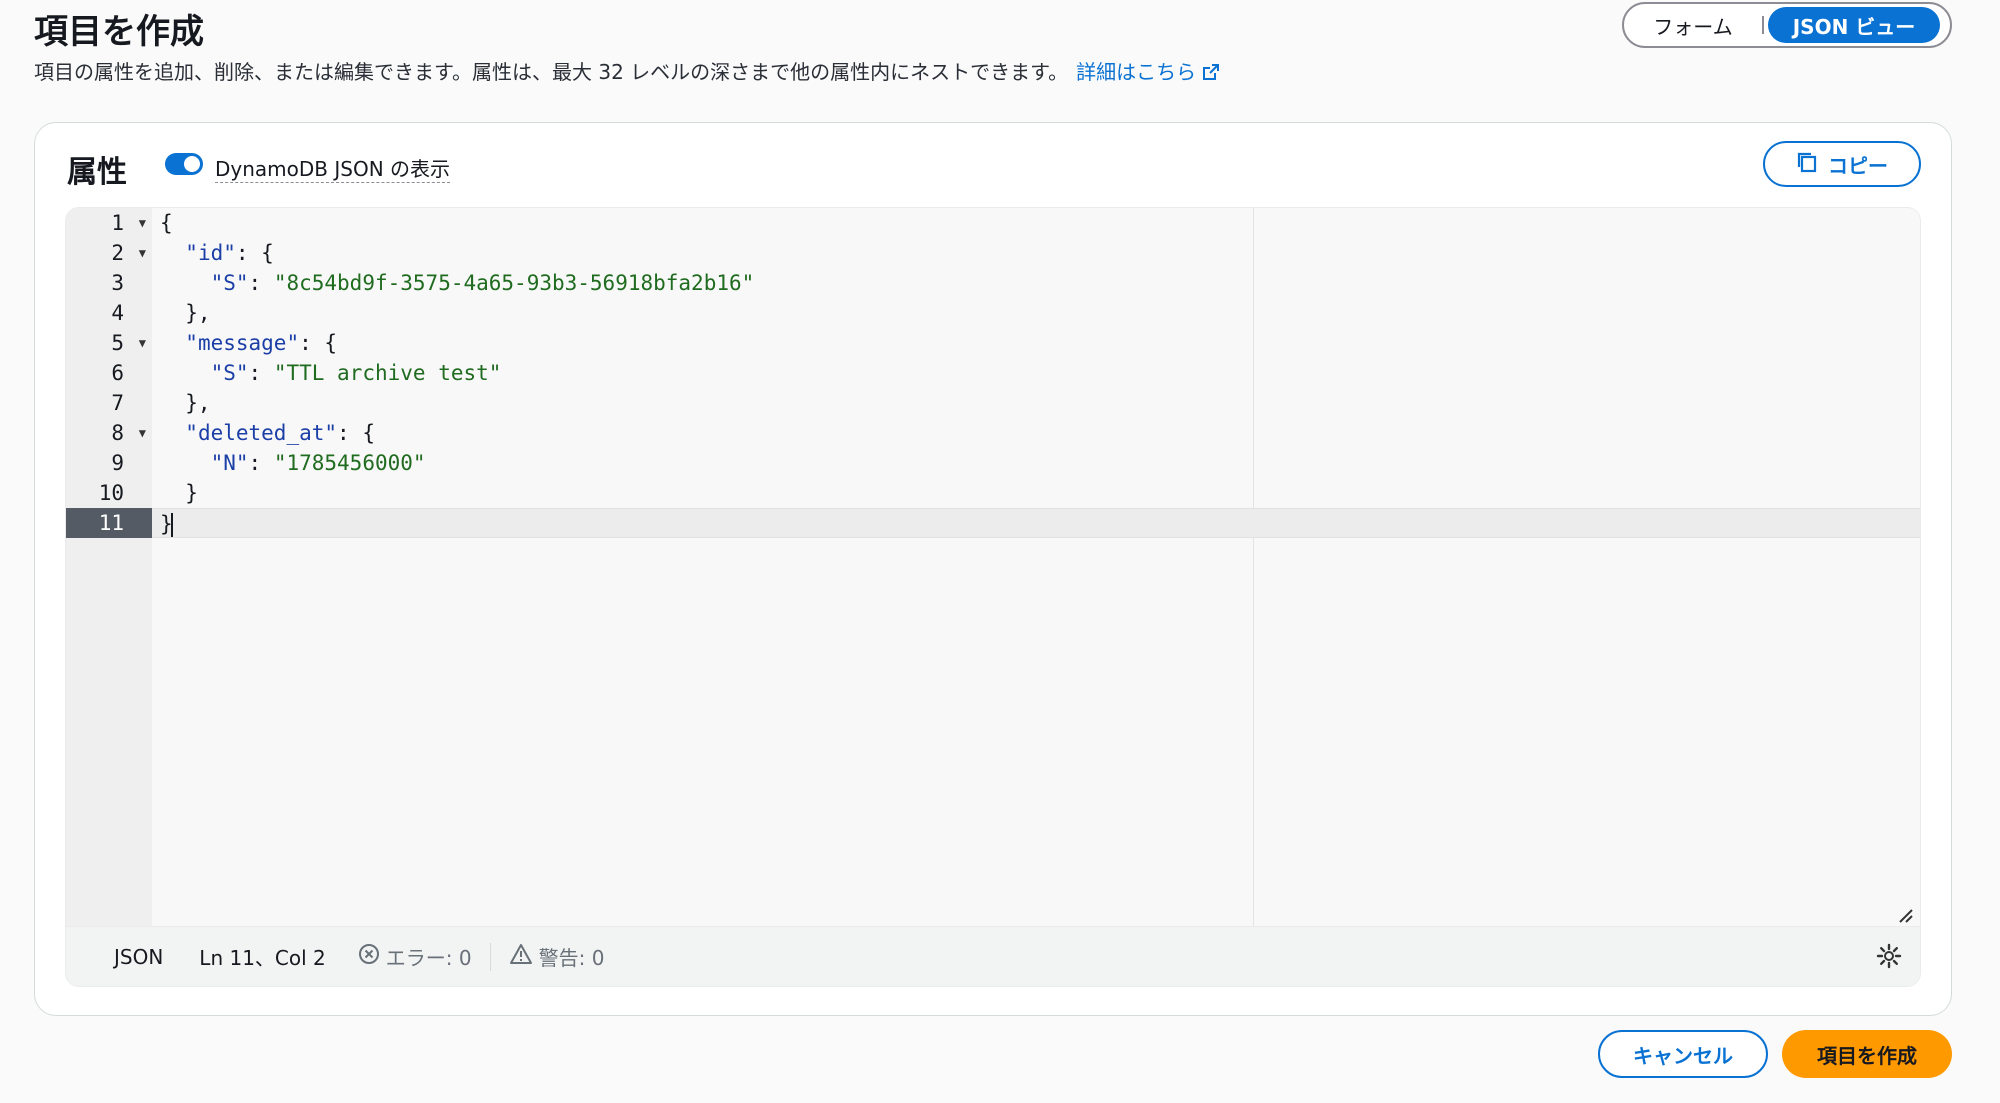 The height and width of the screenshot is (1103, 2000). Describe the element at coordinates (117, 343) in the screenshot. I see `line-number-label: 5` at that location.